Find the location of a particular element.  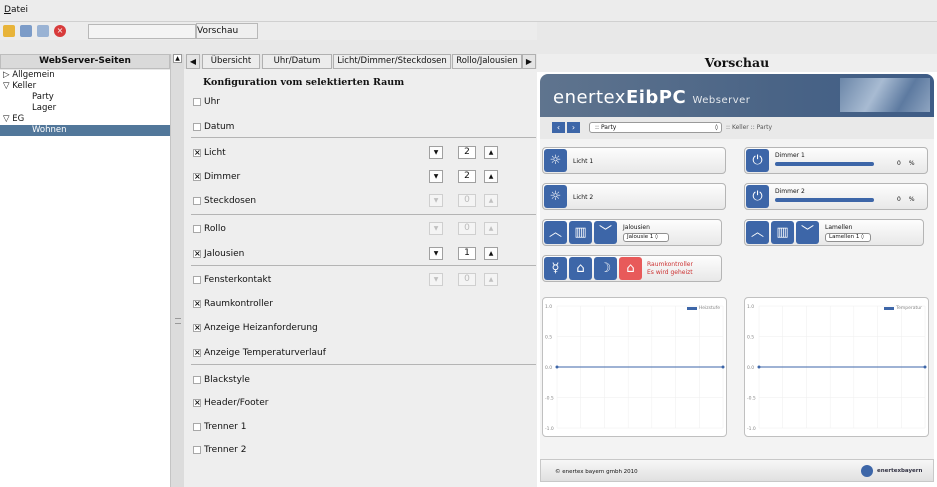

config-row: Fensterkontakt ▼ 0 ▲ is located at coordinates (363, 280).